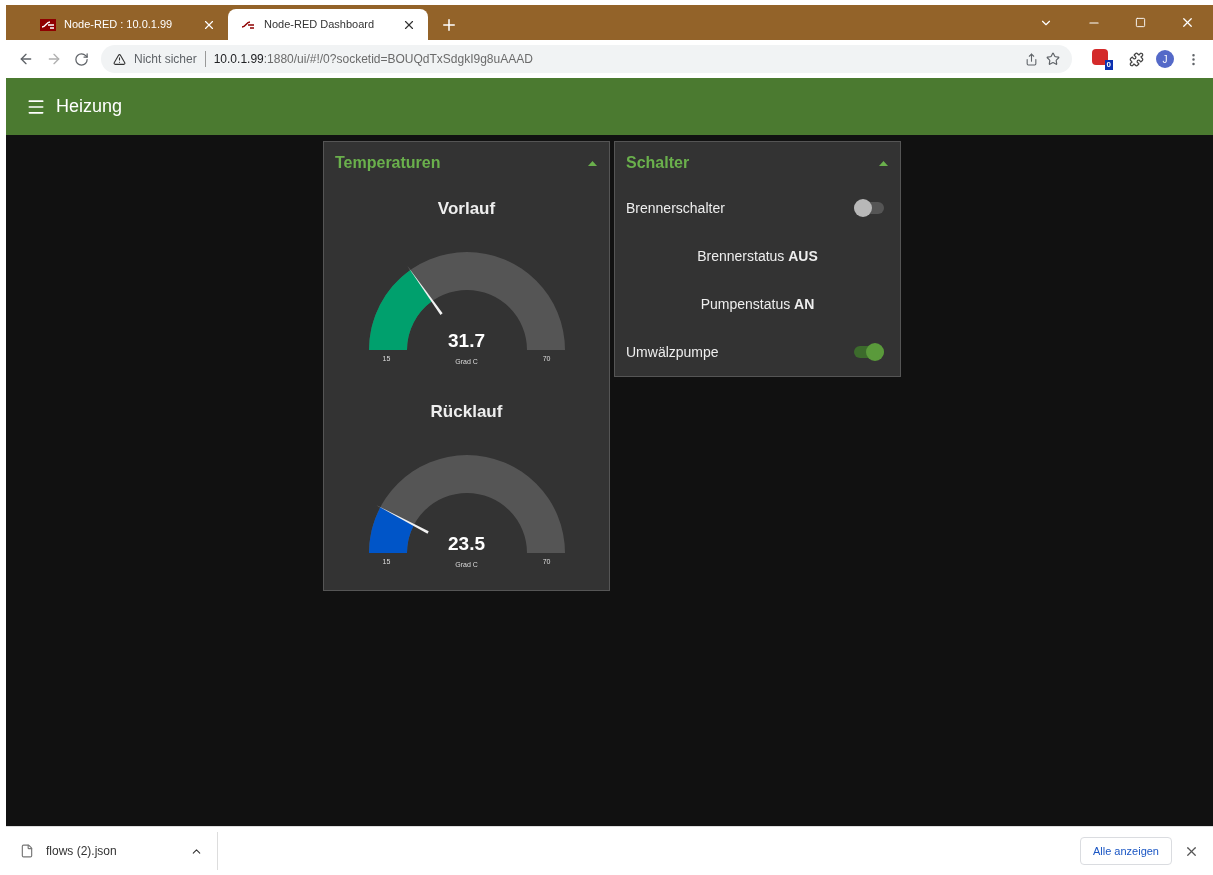 This screenshot has width=1213, height=875. Describe the element at coordinates (388, 163) in the screenshot. I see `group-title: Temperaturen` at that location.